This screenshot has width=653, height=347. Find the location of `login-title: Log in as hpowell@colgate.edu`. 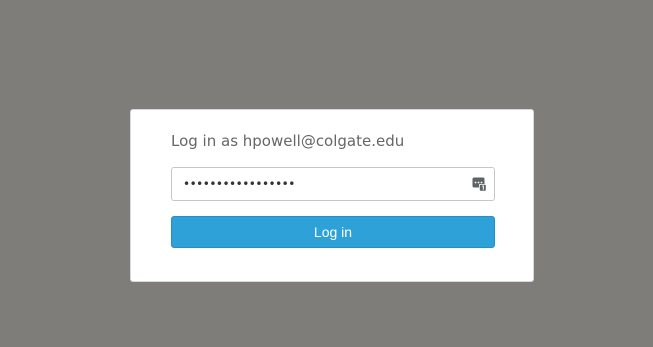

login-title: Log in as hpowell@colgate.edu is located at coordinates (288, 141).